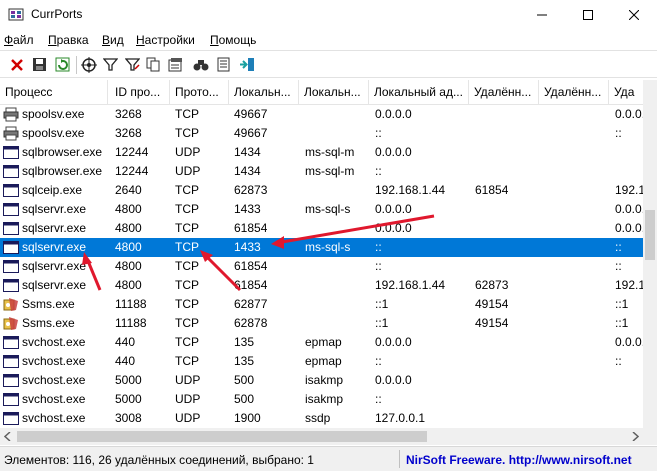 This screenshot has height=471, width=657. I want to click on properties-icon, so click(175, 65).